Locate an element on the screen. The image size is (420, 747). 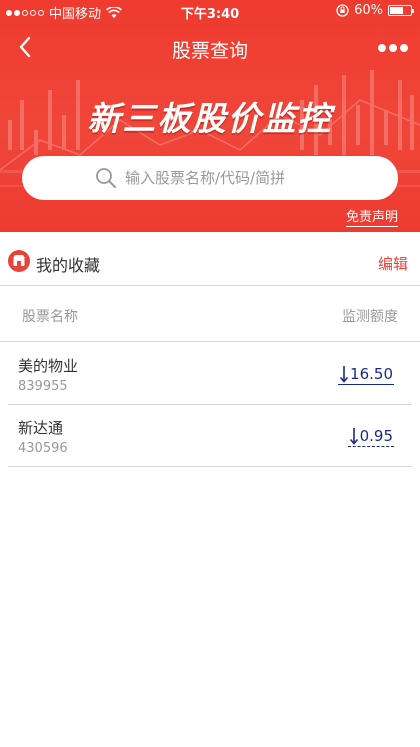
disclaimer-link: 免责声明 is located at coordinates (371, 216).